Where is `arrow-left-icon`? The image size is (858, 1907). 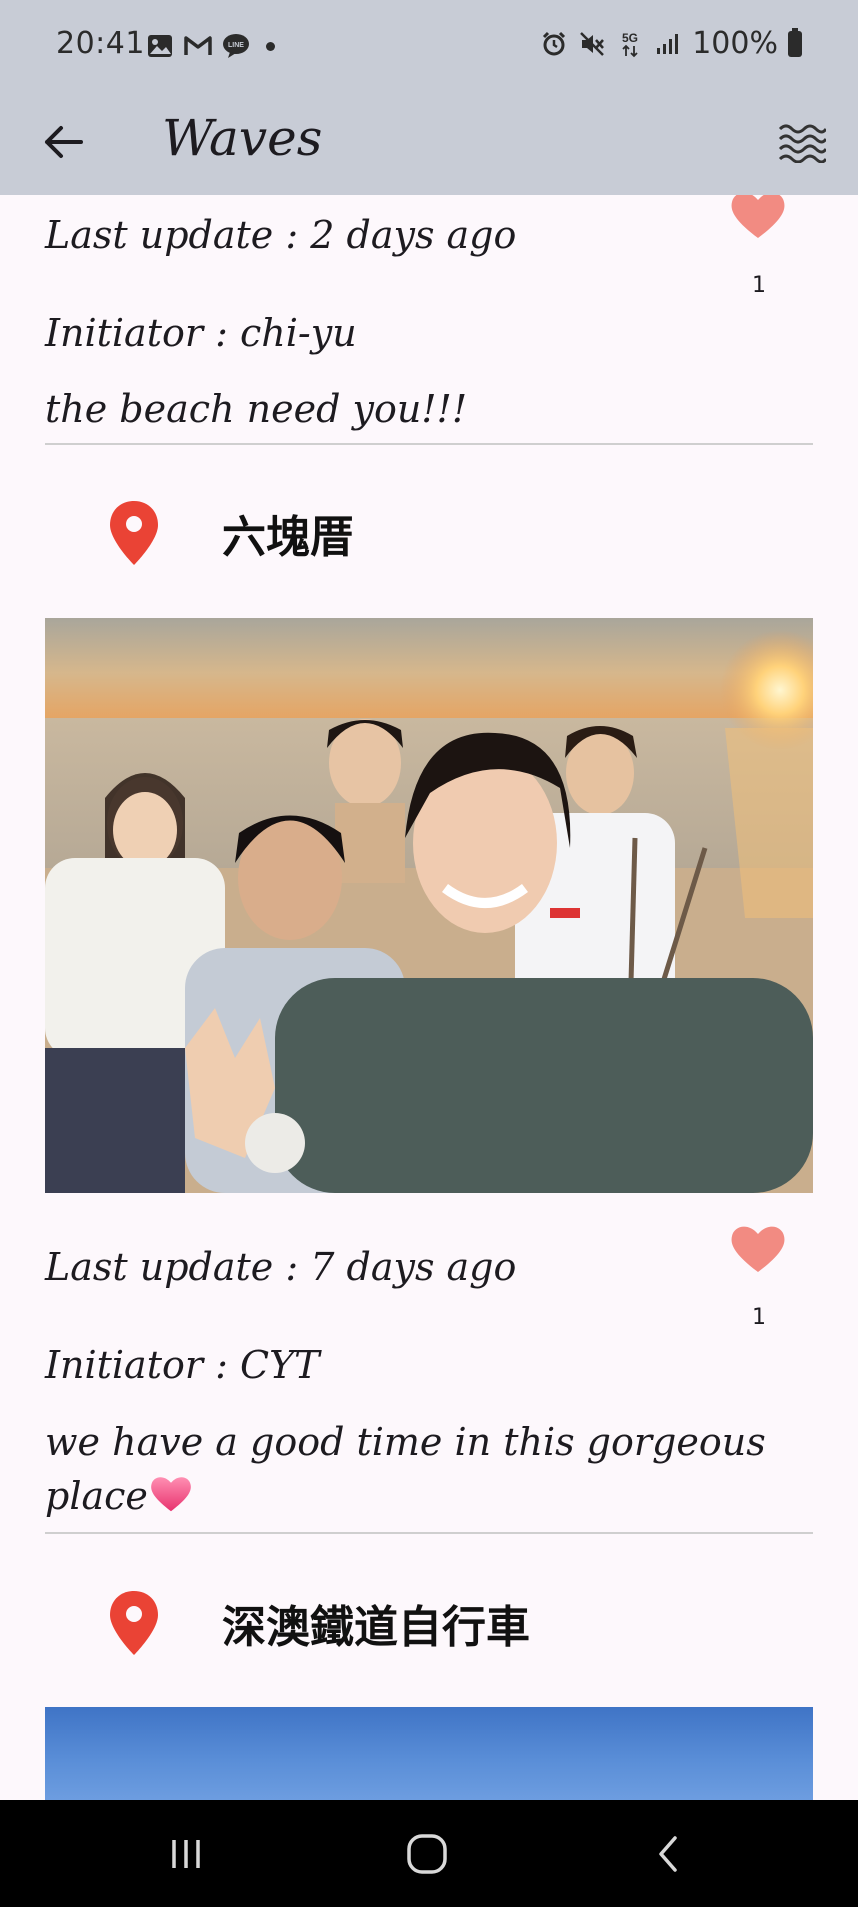 arrow-left-icon is located at coordinates (64, 142).